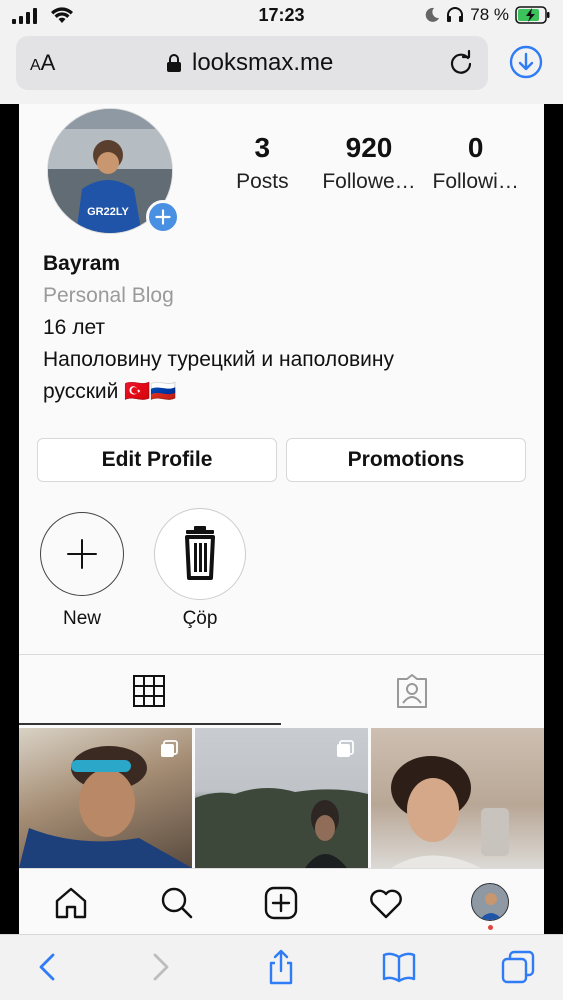 This screenshot has width=563, height=1000. Describe the element at coordinates (71, 903) in the screenshot. I see `home-icon` at that location.